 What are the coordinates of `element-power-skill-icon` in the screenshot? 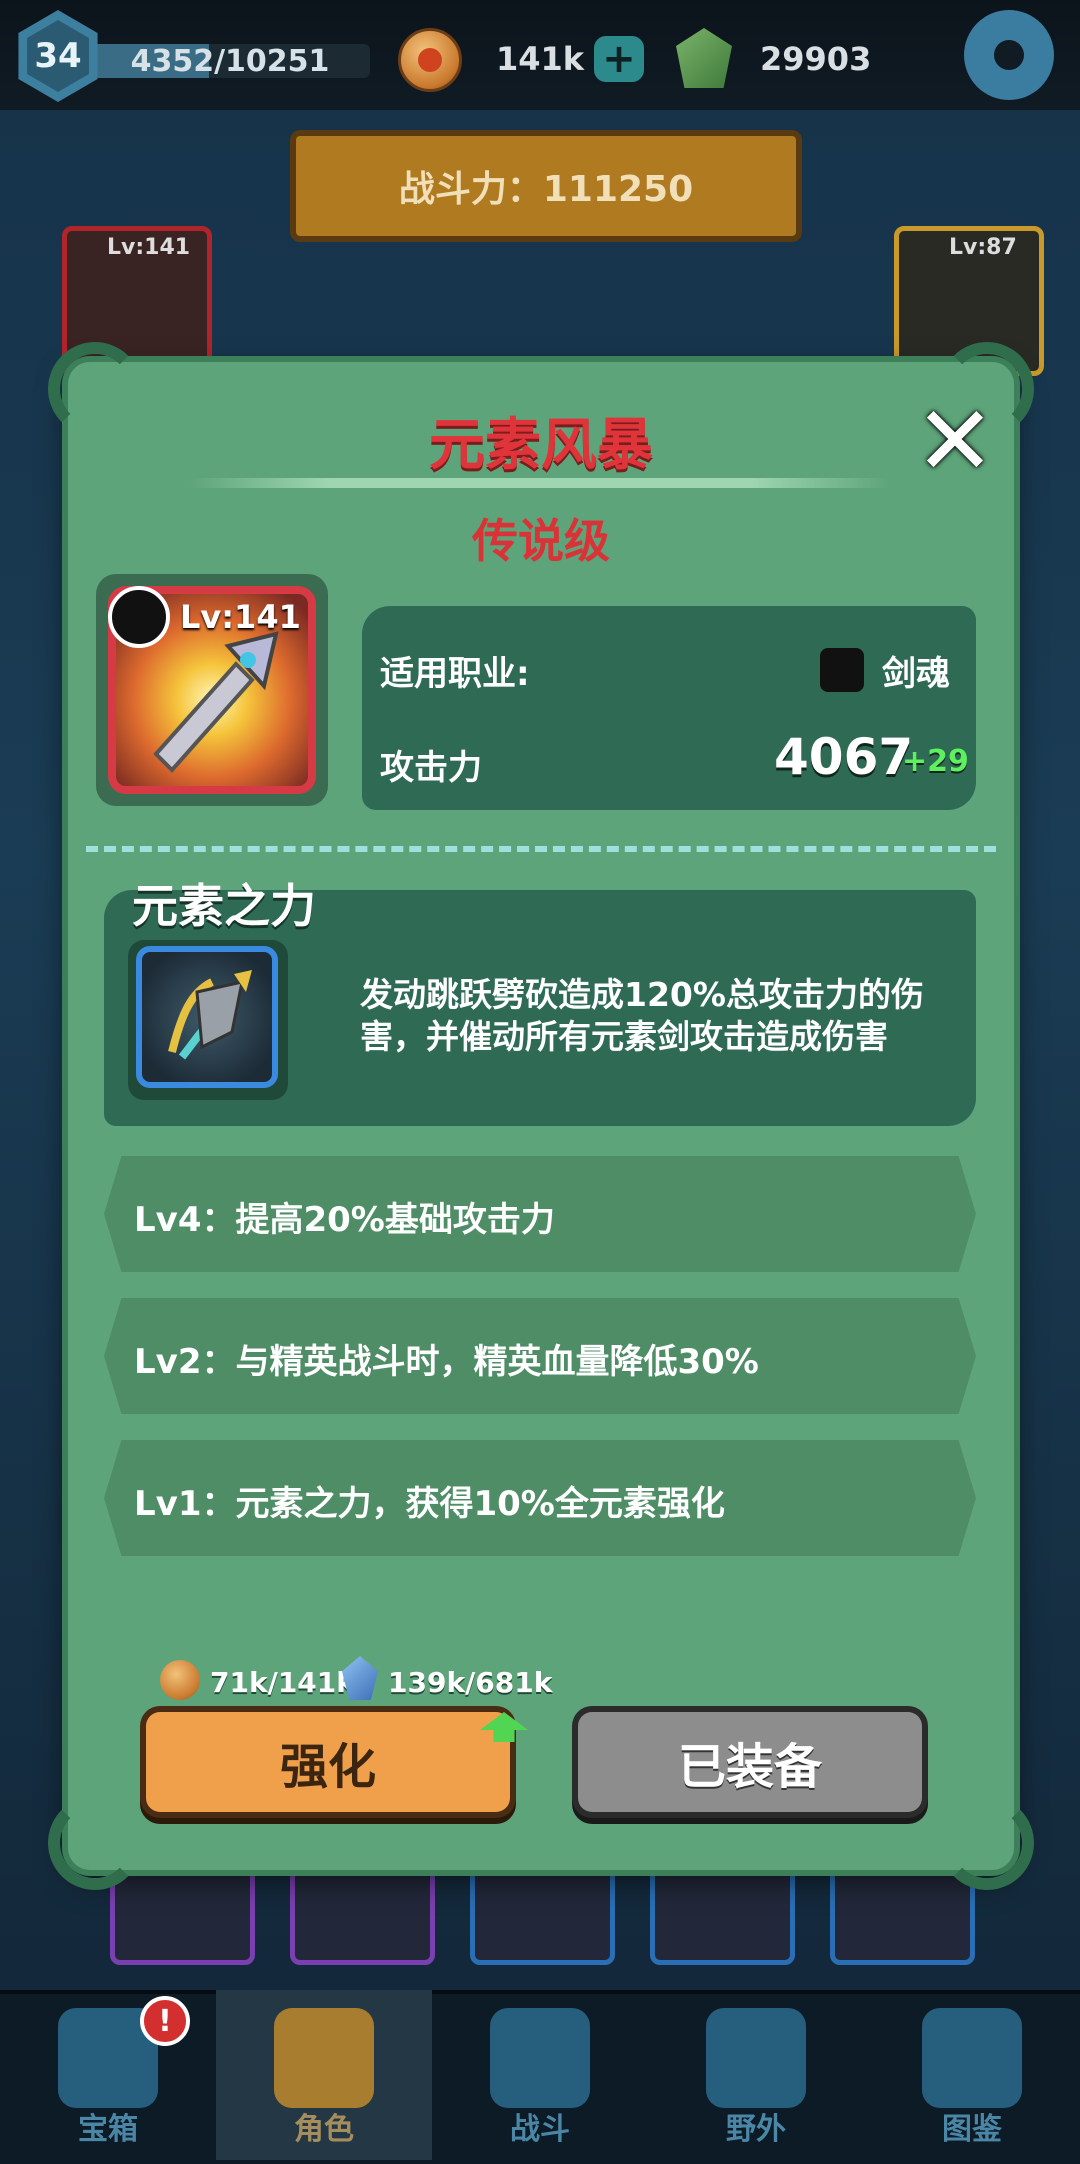 It's located at (207, 1017).